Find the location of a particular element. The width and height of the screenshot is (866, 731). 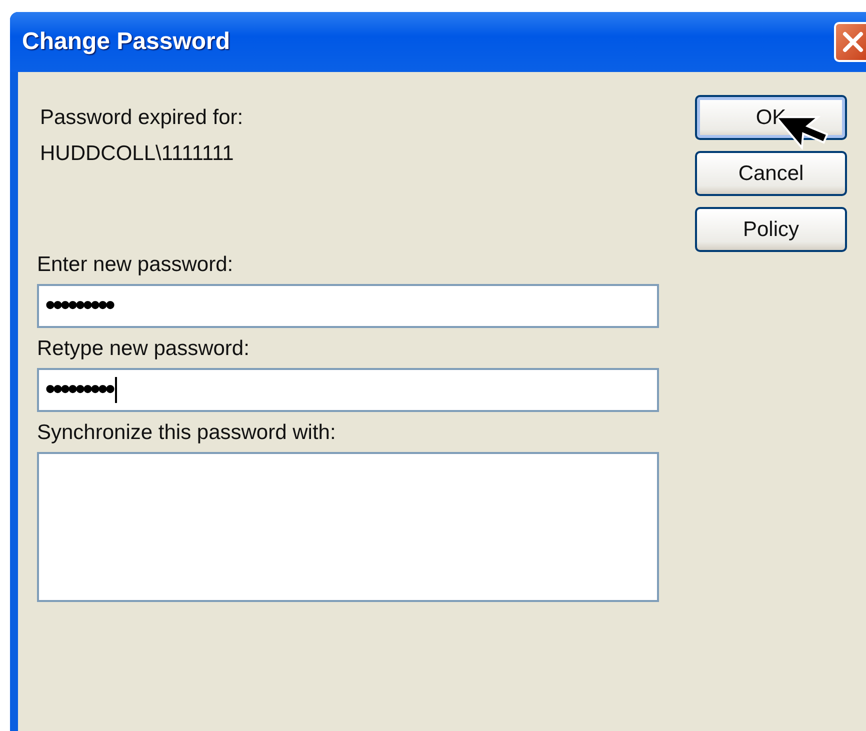

close-button is located at coordinates (850, 42).